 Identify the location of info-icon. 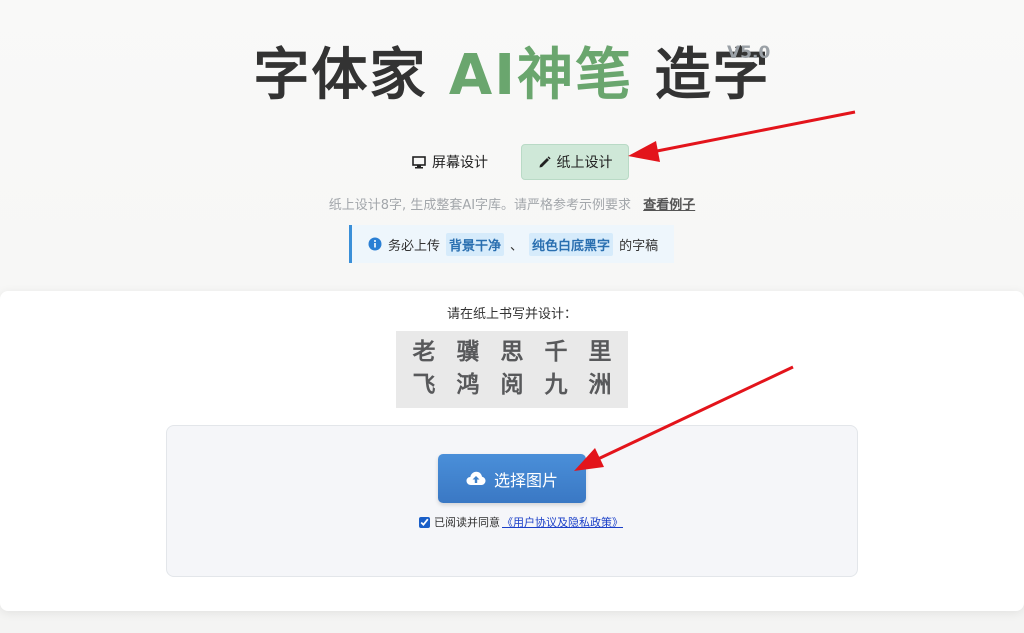
(375, 244).